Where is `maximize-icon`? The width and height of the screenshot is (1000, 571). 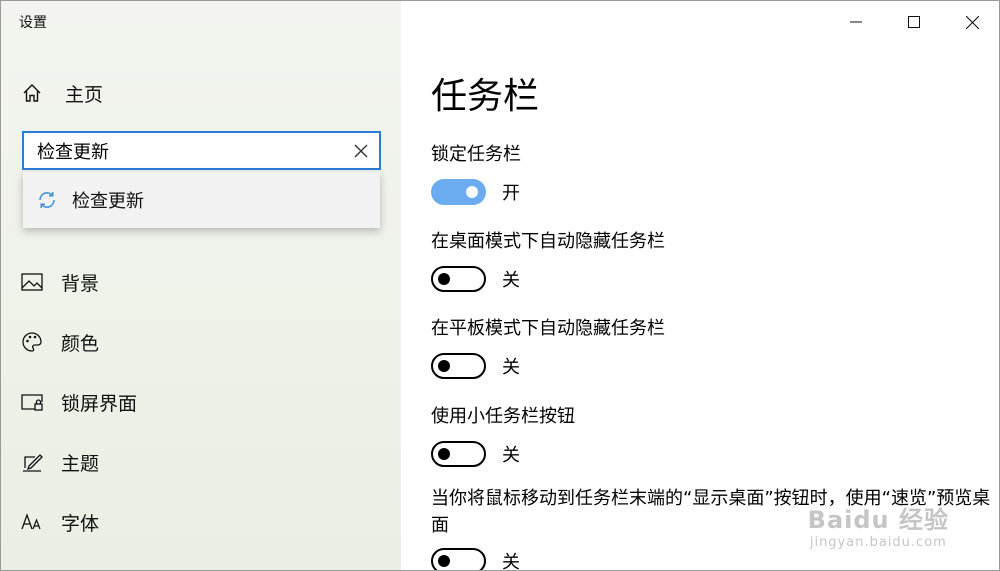 maximize-icon is located at coordinates (914, 22).